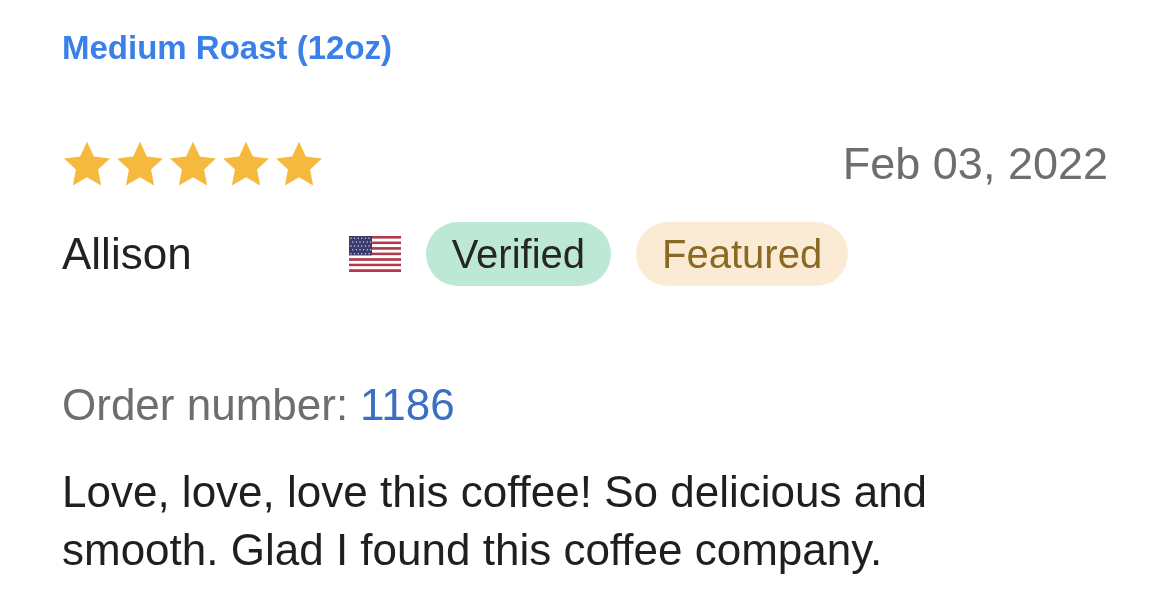 The width and height of the screenshot is (1170, 615). Describe the element at coordinates (227, 48) in the screenshot. I see `product-link: Medium Roast (12oz)` at that location.